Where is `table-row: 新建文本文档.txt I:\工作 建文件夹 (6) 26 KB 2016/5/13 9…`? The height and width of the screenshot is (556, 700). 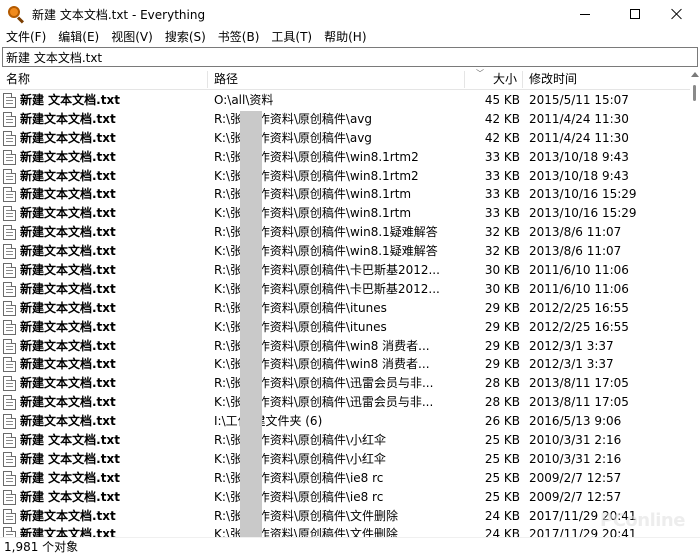
table-row: 新建文本文档.txt I:\工作 建文件夹 (6) 26 KB 2016/5/13 9… is located at coordinates (345, 421).